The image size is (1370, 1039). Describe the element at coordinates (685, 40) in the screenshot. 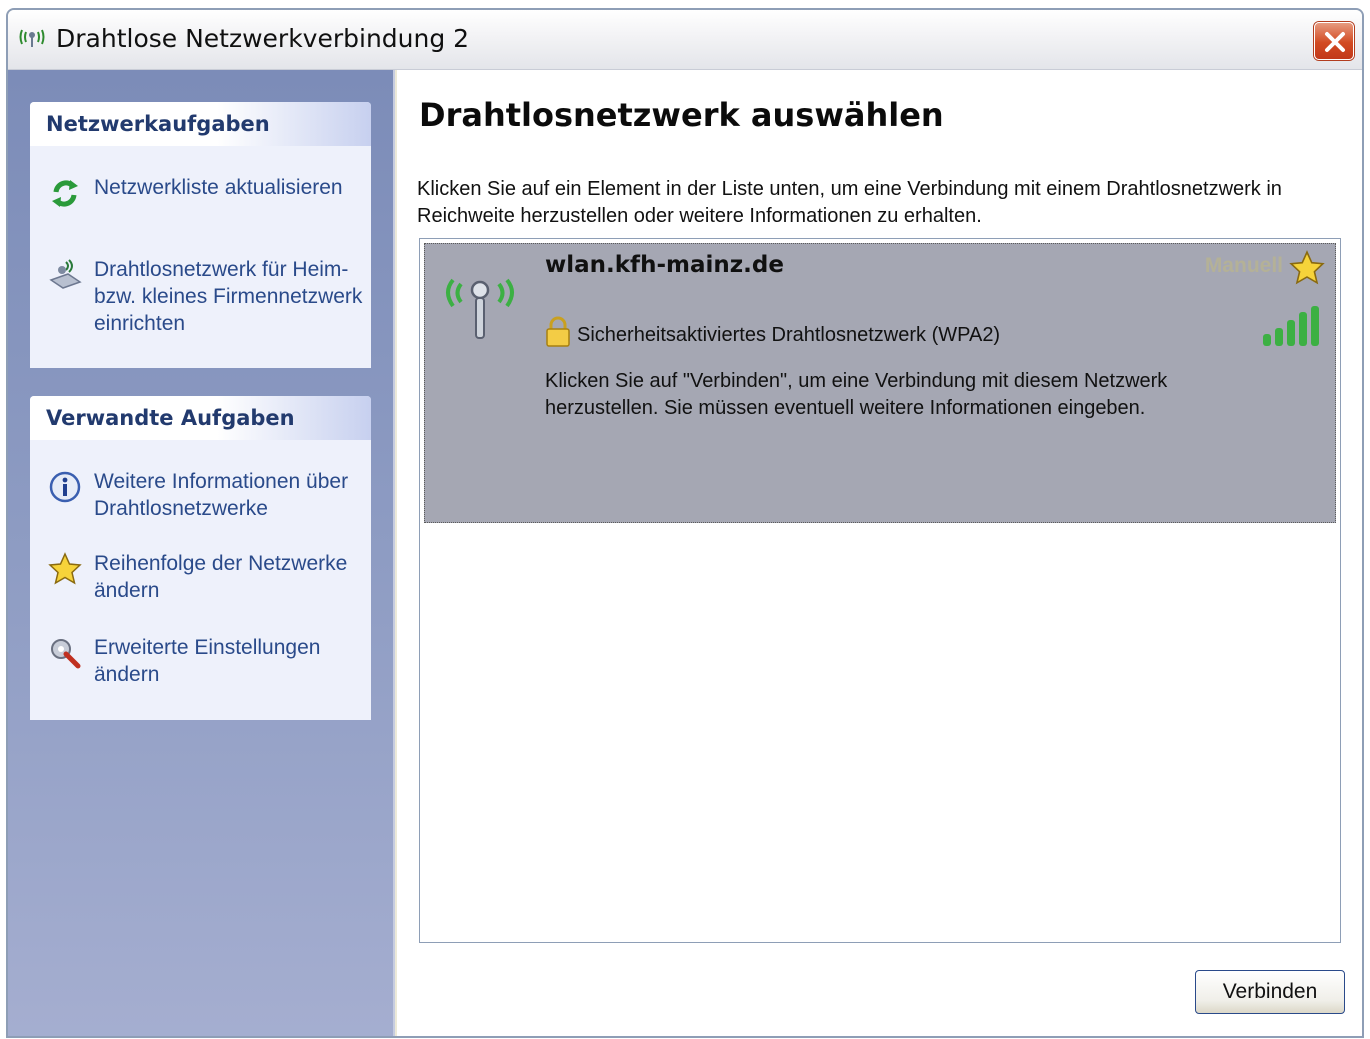

I see `title-bar: Drahtlose Netzwerkverbindung 2` at that location.